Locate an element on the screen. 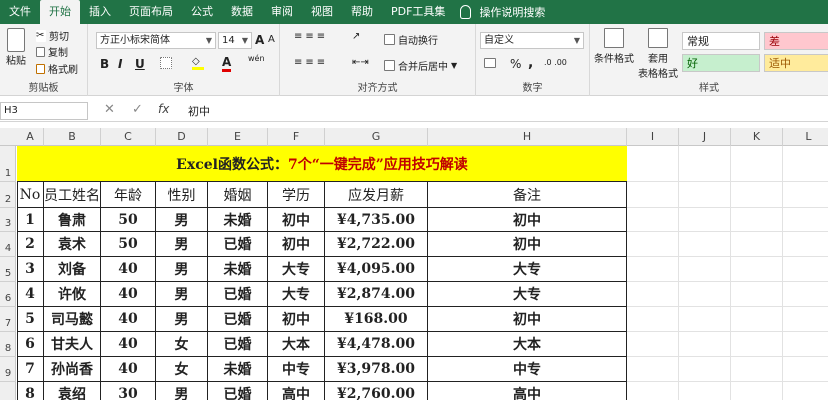 The image size is (828, 400). data-cell-row10-G: ¥2,760.00 is located at coordinates (376, 391).